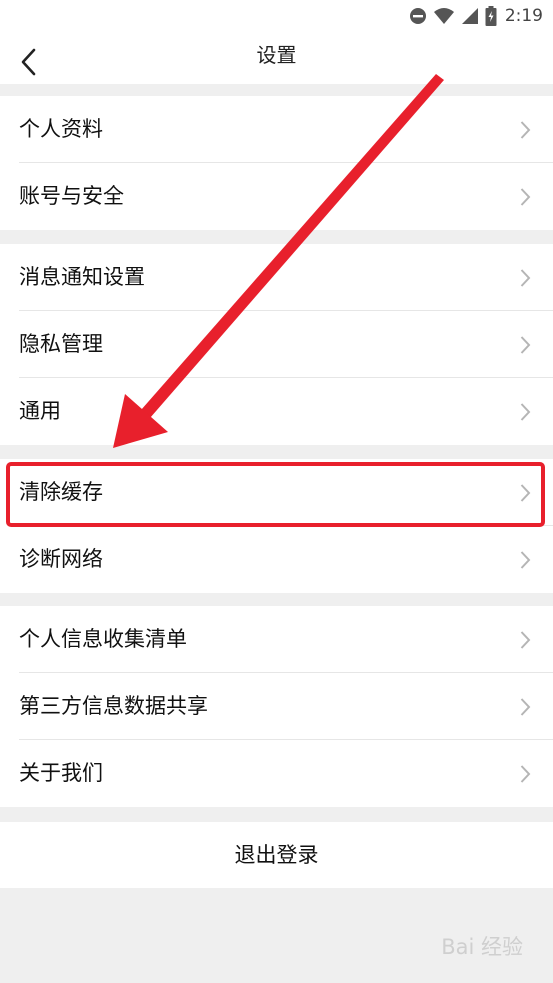 The height and width of the screenshot is (983, 553). What do you see at coordinates (276, 55) in the screenshot?
I see `page-title: 设置` at bounding box center [276, 55].